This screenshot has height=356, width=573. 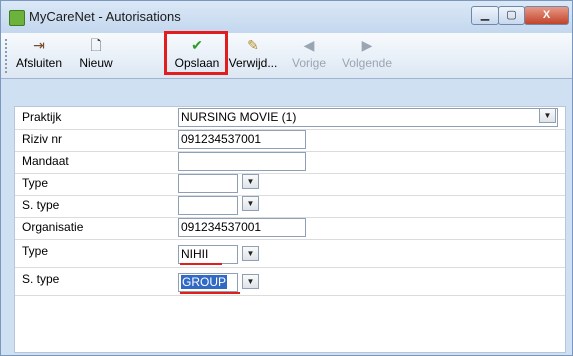 I want to click on door-exit-icon: ⇥, so click(x=39, y=45).